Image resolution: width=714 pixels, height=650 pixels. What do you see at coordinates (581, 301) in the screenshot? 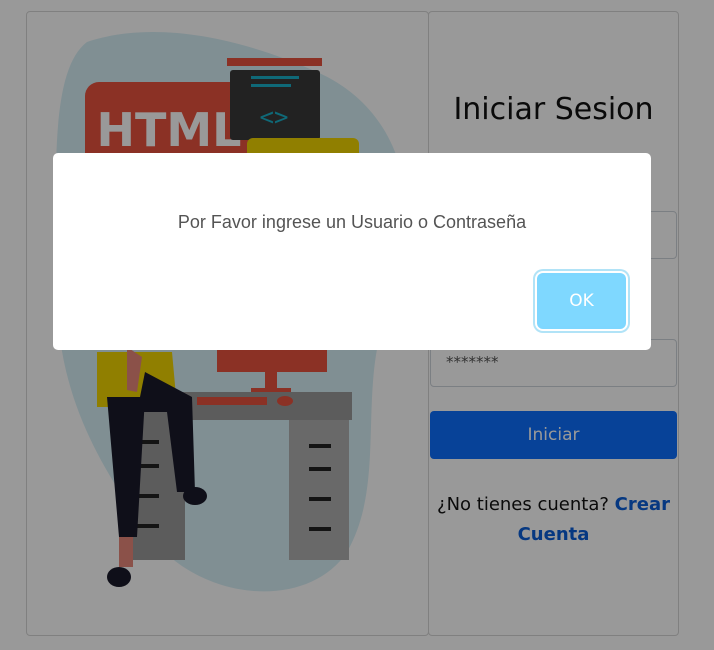
I see `ok-button: OK` at bounding box center [581, 301].